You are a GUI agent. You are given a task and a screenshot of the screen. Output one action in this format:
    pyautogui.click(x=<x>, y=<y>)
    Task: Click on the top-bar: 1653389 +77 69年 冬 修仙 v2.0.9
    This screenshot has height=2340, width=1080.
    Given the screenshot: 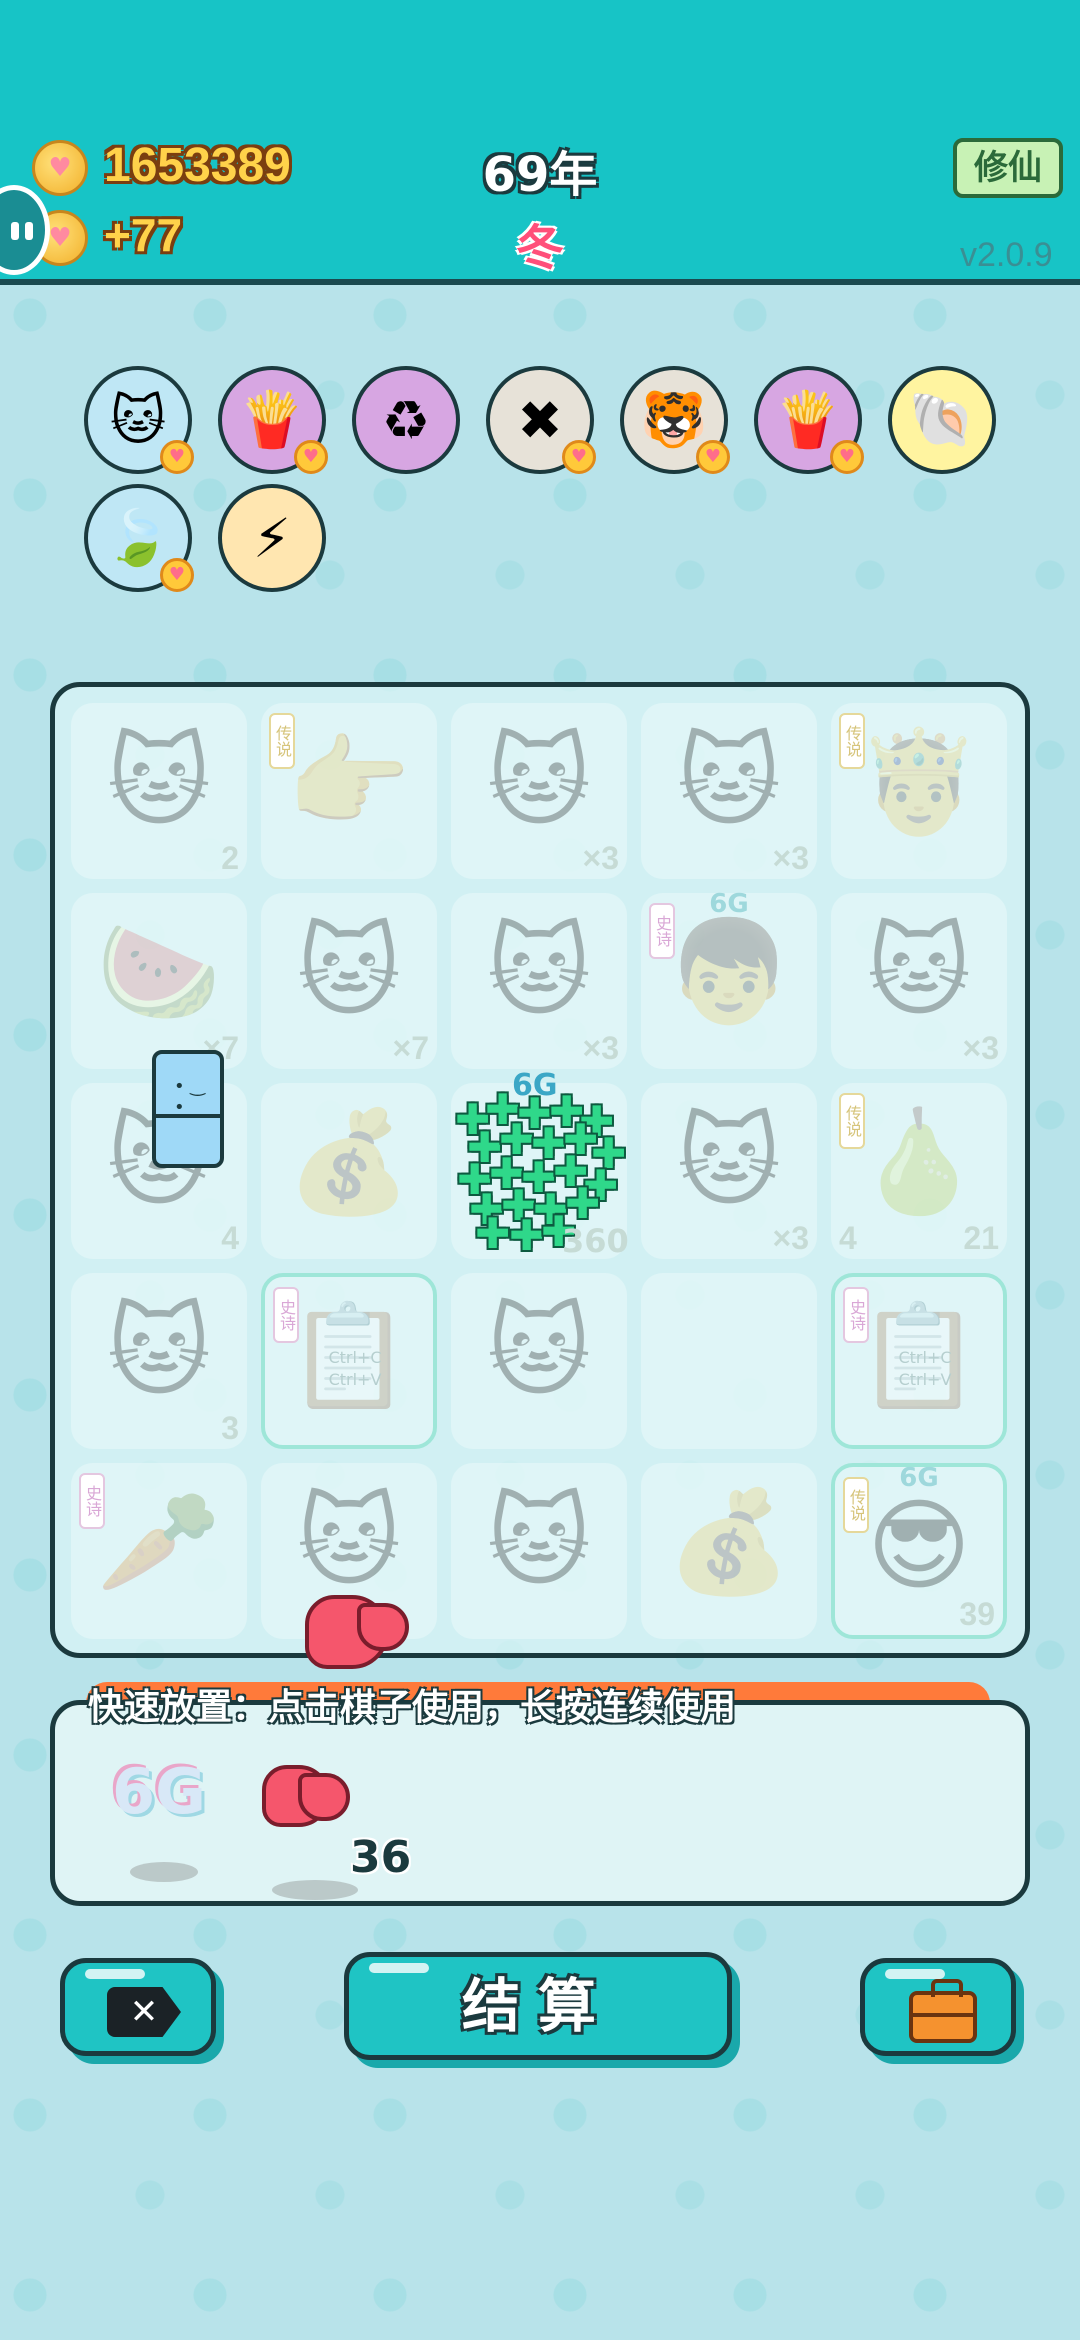 What is the action you would take?
    pyautogui.click(x=540, y=142)
    